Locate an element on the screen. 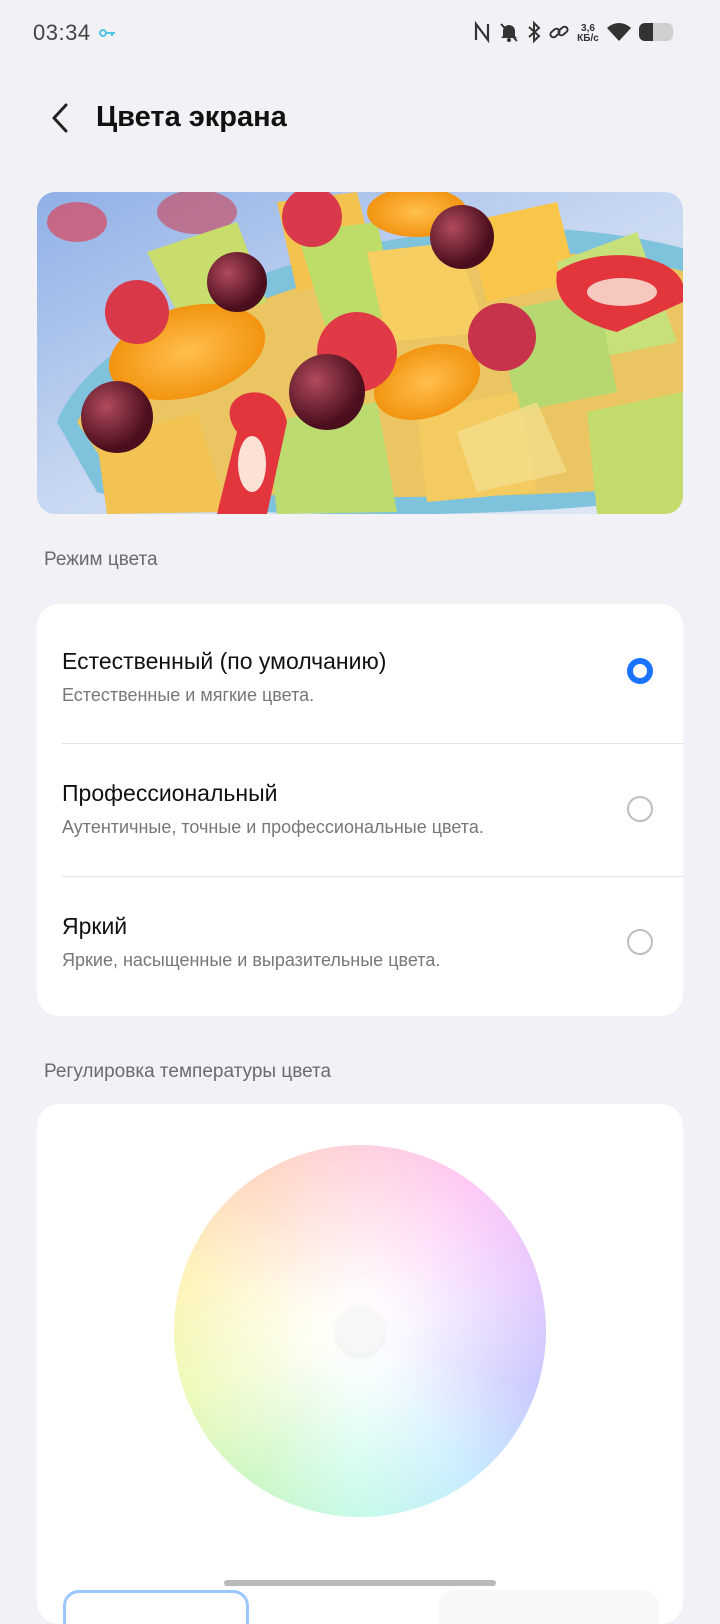 The width and height of the screenshot is (720, 1624). option-title: Естественный (по умолчанию) is located at coordinates (224, 661).